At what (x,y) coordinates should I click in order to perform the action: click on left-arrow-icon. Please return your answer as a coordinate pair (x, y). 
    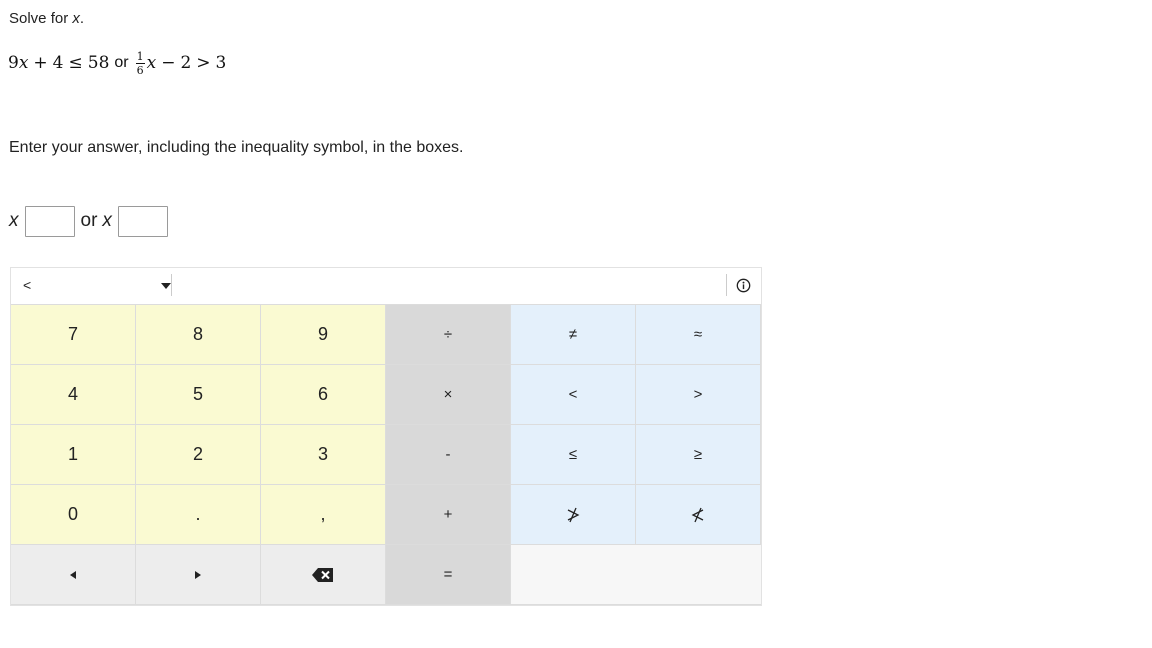
    Looking at the image, I should click on (73, 574).